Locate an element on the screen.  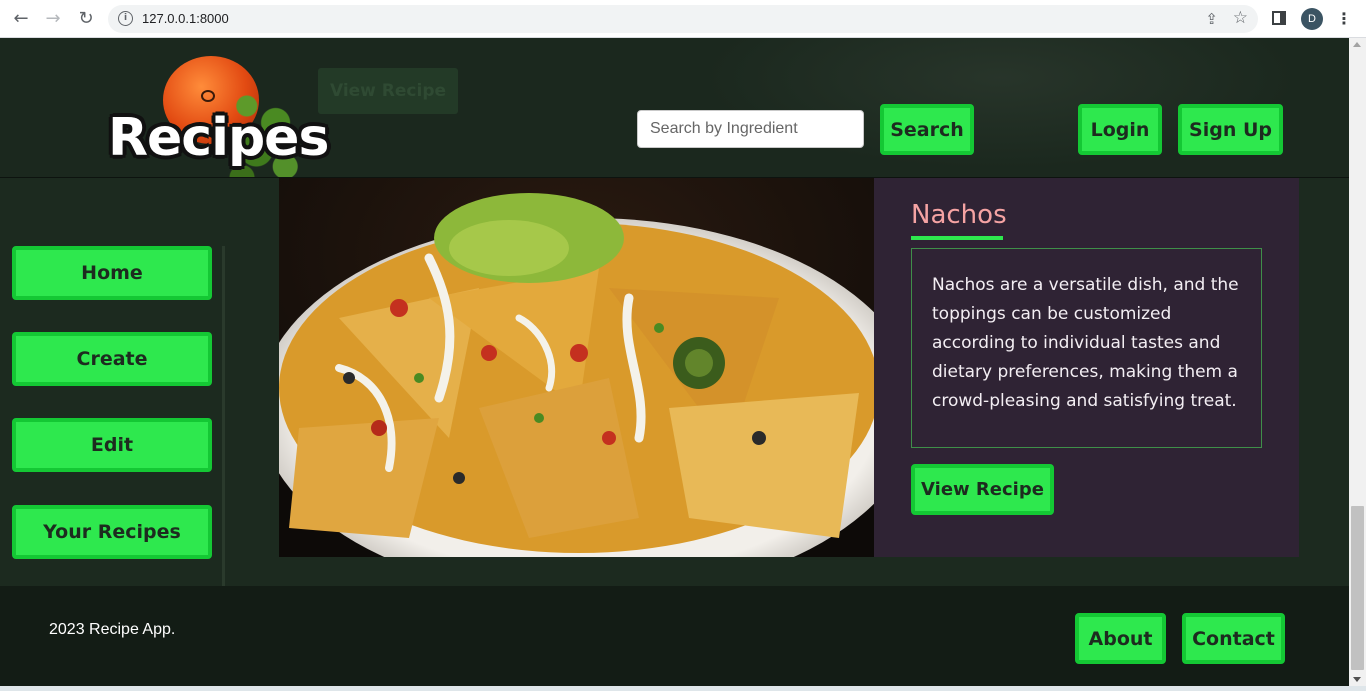
ghost-view-recipe-button: View Recipe is located at coordinates (388, 91).